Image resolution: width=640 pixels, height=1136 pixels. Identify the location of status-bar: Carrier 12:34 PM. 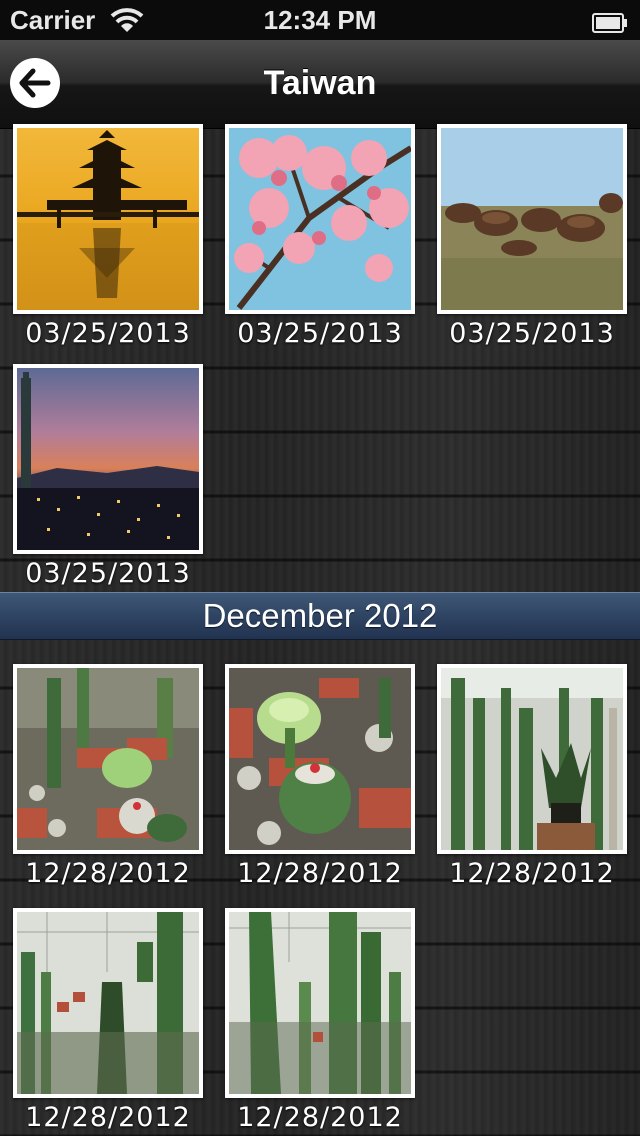
(320, 20).